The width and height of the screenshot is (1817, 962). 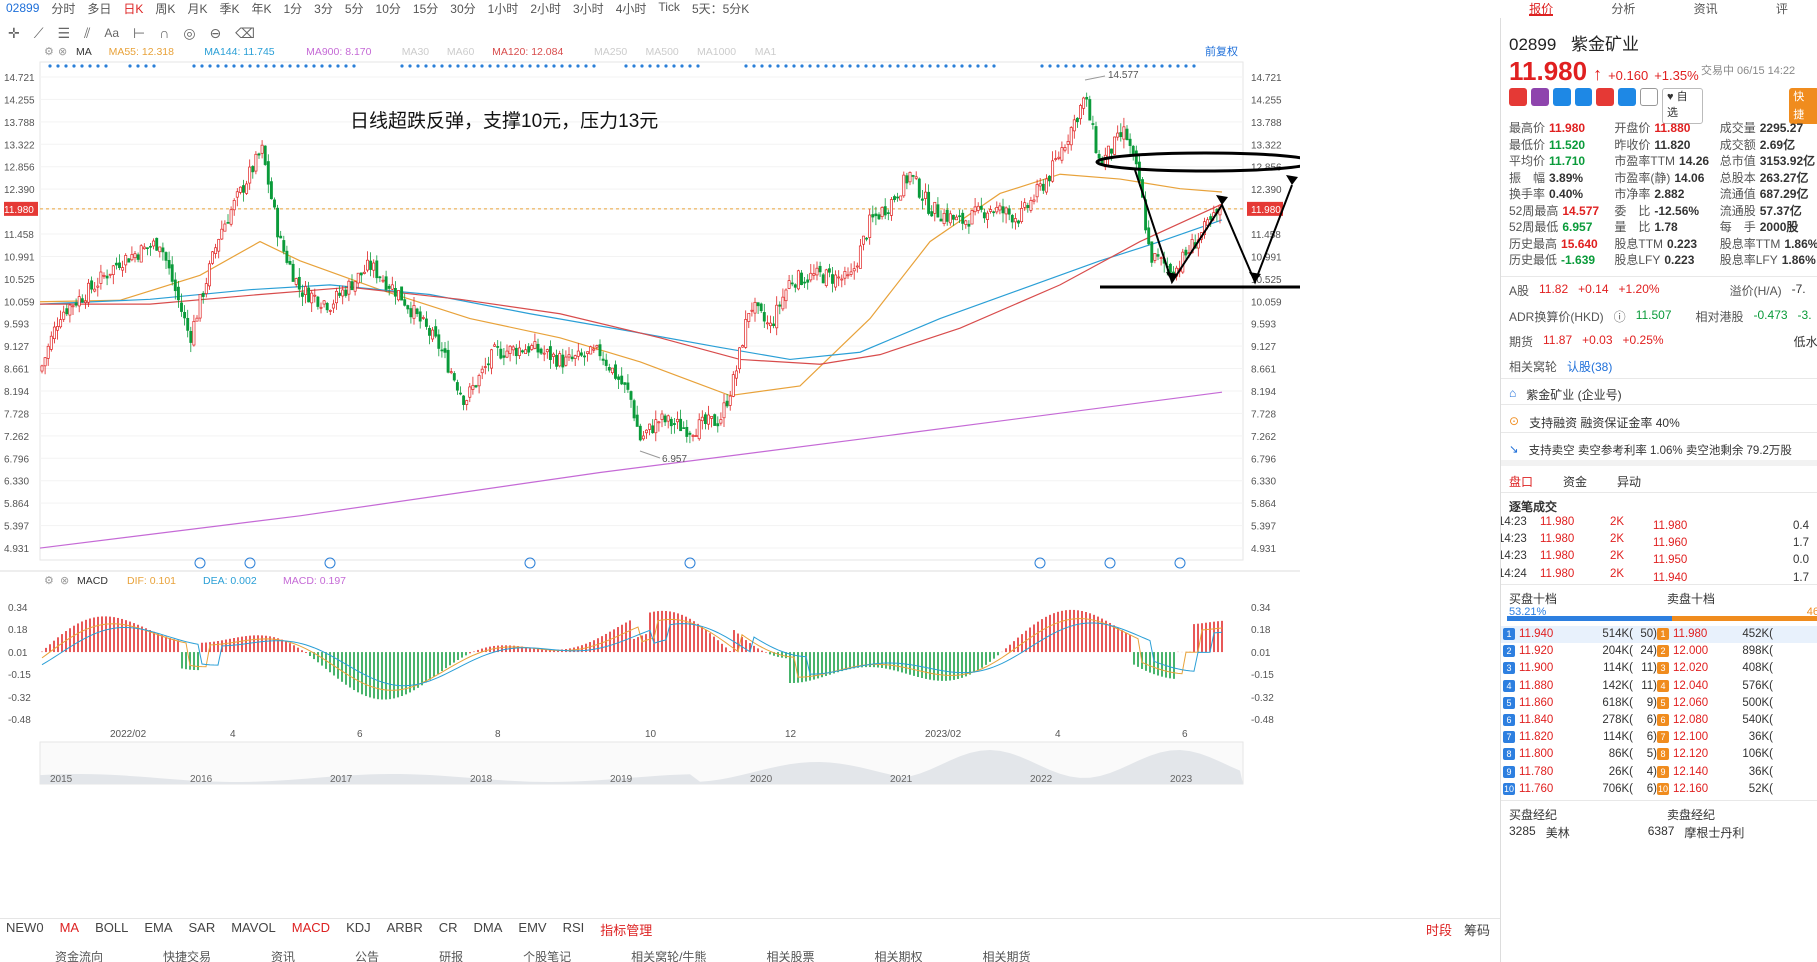 I want to click on quote-sub-tab: 盘口, so click(x=1521, y=481).